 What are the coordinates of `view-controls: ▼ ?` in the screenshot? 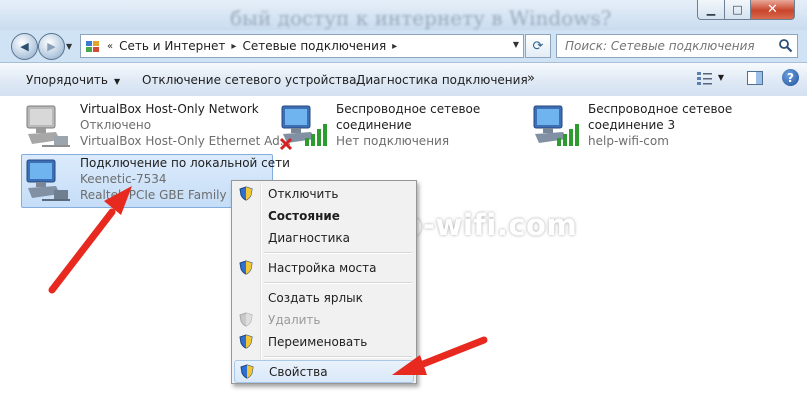 It's located at (747, 77).